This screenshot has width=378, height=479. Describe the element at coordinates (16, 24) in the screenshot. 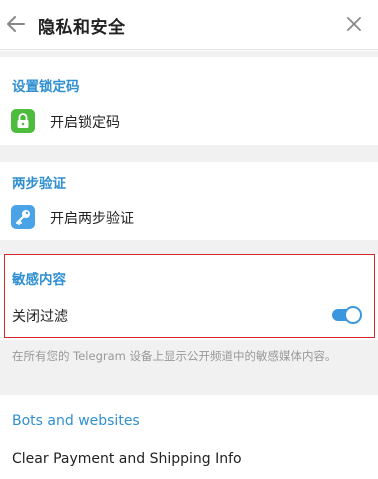

I see `arrow-left-icon` at that location.